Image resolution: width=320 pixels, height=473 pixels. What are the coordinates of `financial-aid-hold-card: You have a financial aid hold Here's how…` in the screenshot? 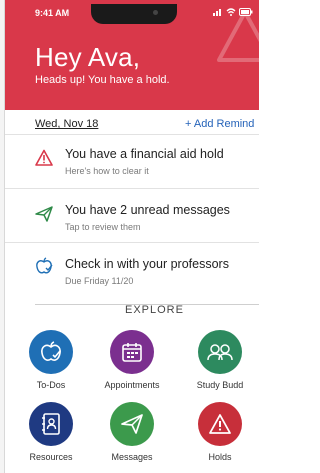 It's located at (132, 162).